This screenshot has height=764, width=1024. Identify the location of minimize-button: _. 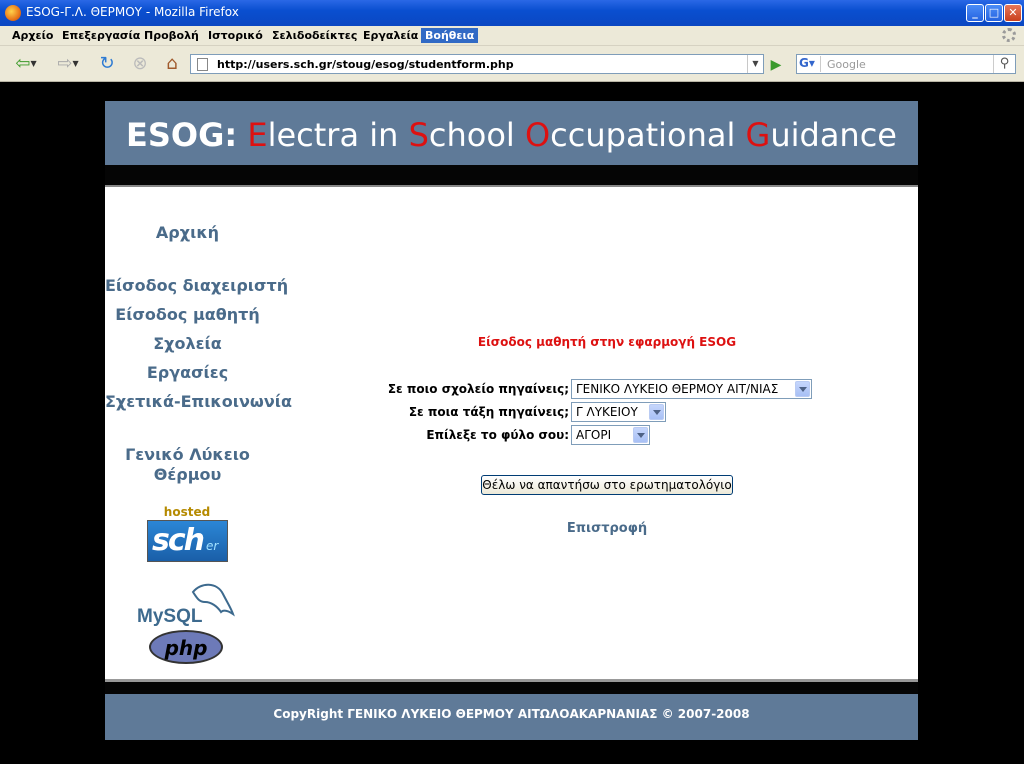
(975, 13).